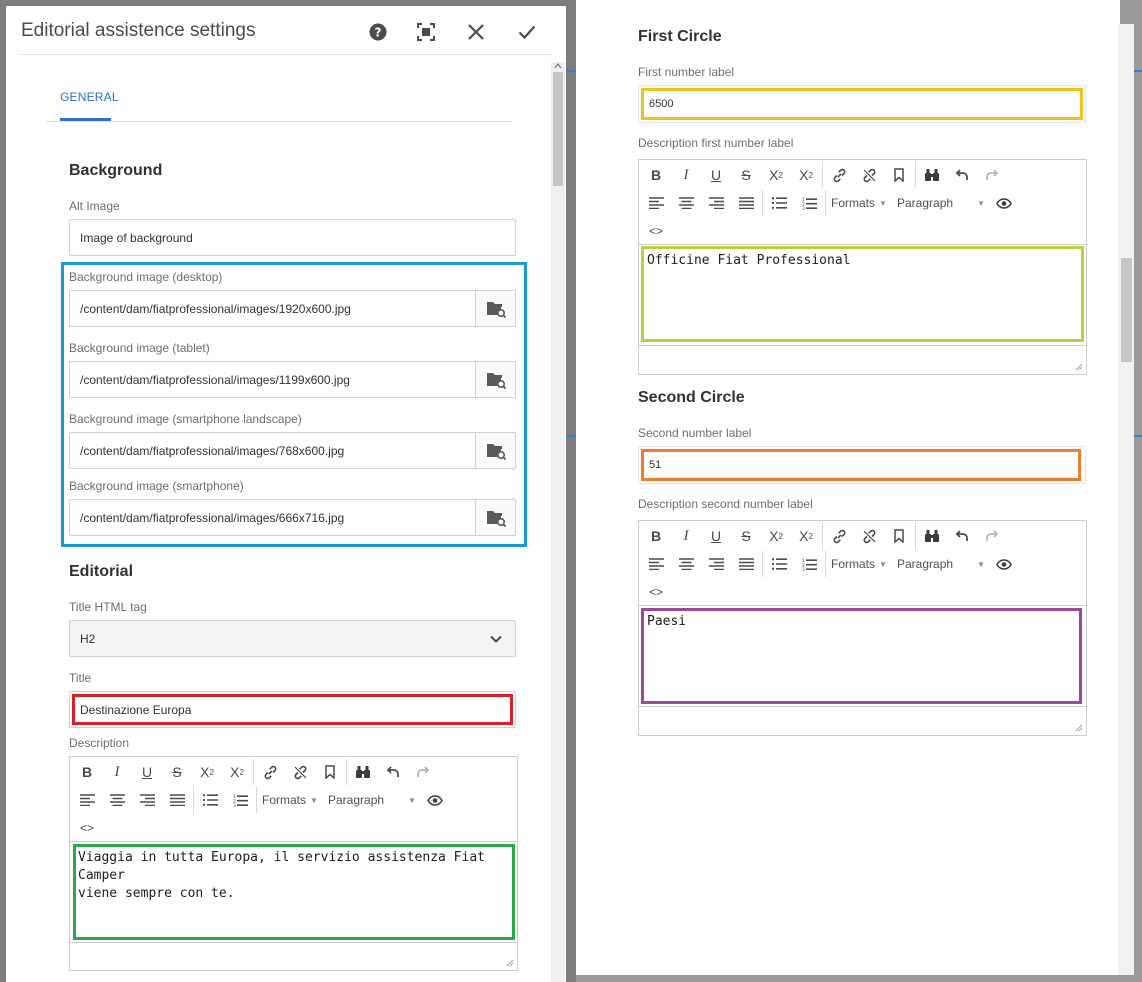 This screenshot has width=1142, height=982. Describe the element at coordinates (558, 522) in the screenshot. I see `scrollbar-track` at that location.